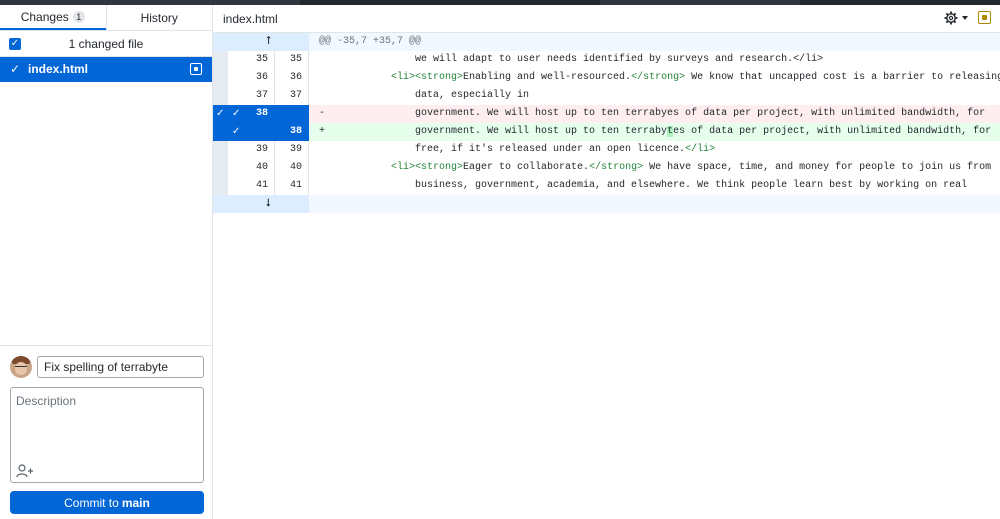  What do you see at coordinates (15, 44) in the screenshot?
I see `select-all-checkbox: ✓` at bounding box center [15, 44].